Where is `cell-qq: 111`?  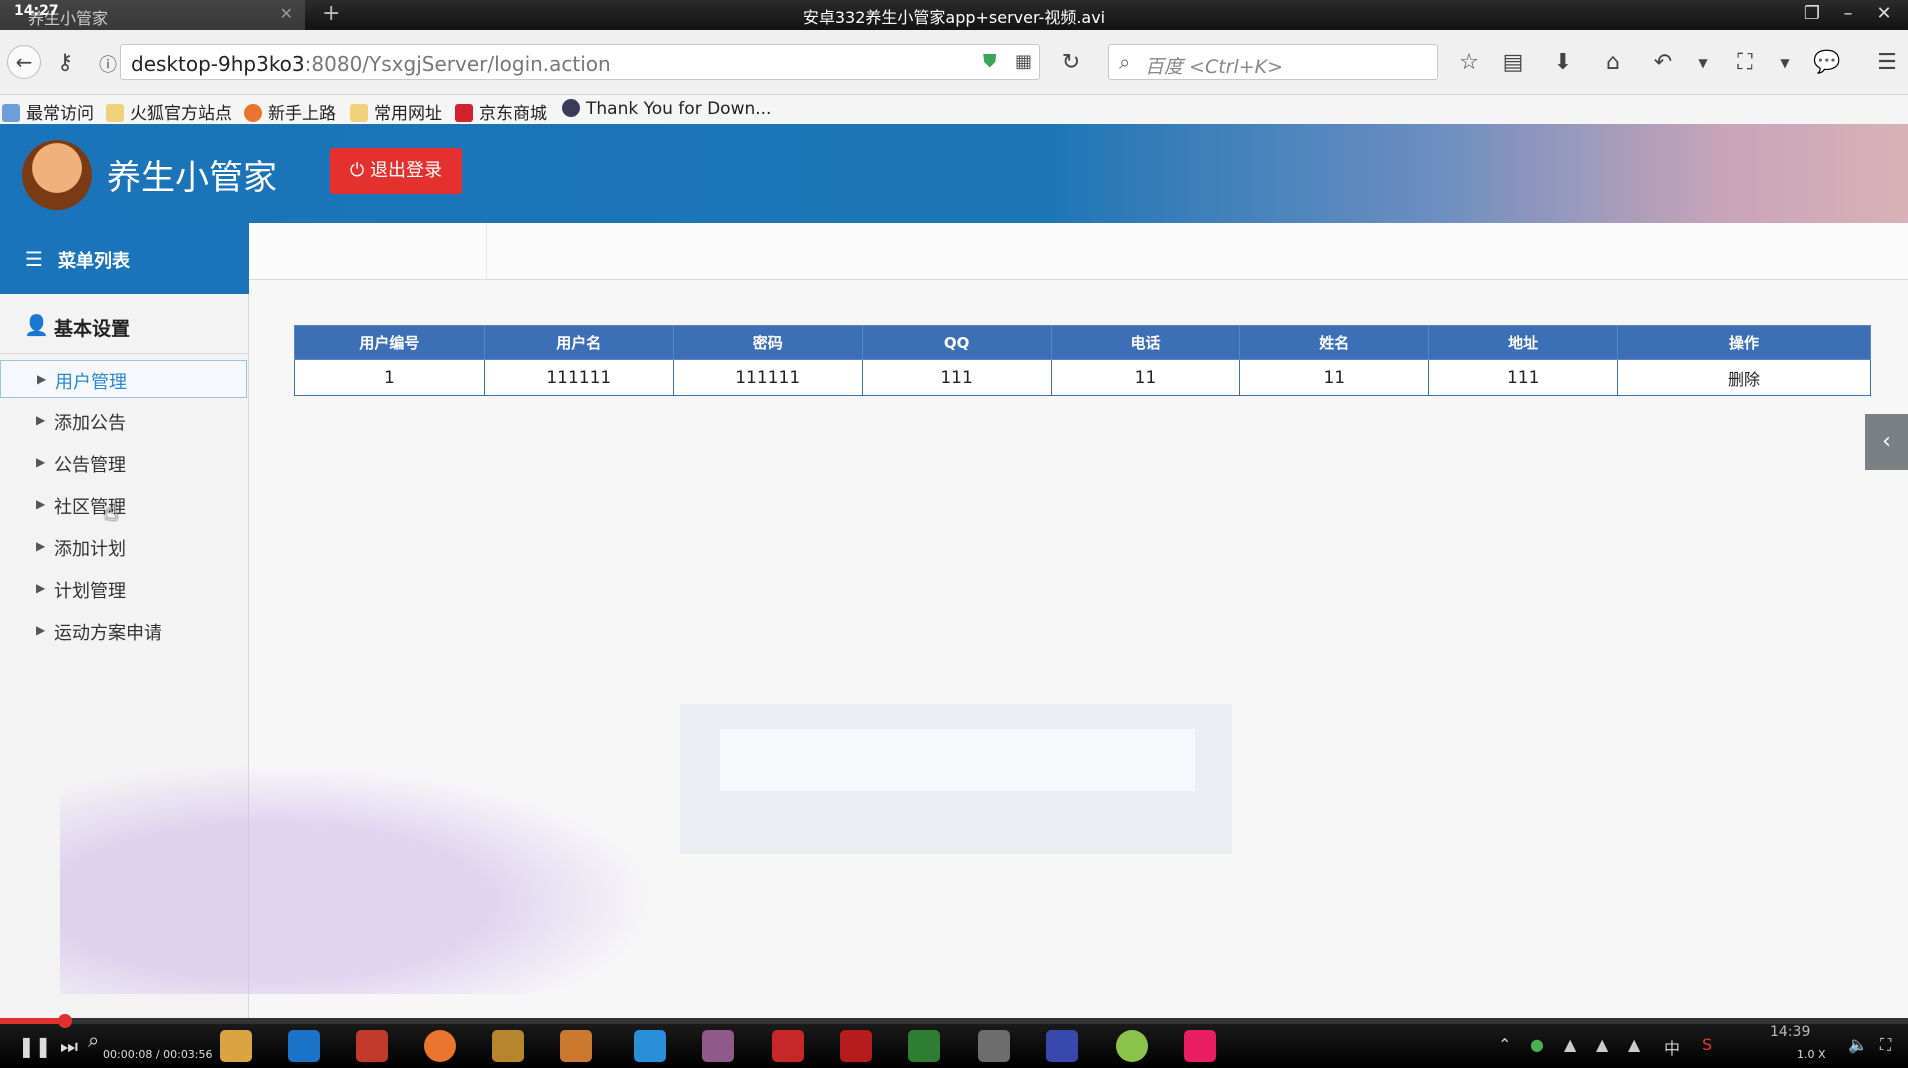
cell-qq: 111 is located at coordinates (956, 377).